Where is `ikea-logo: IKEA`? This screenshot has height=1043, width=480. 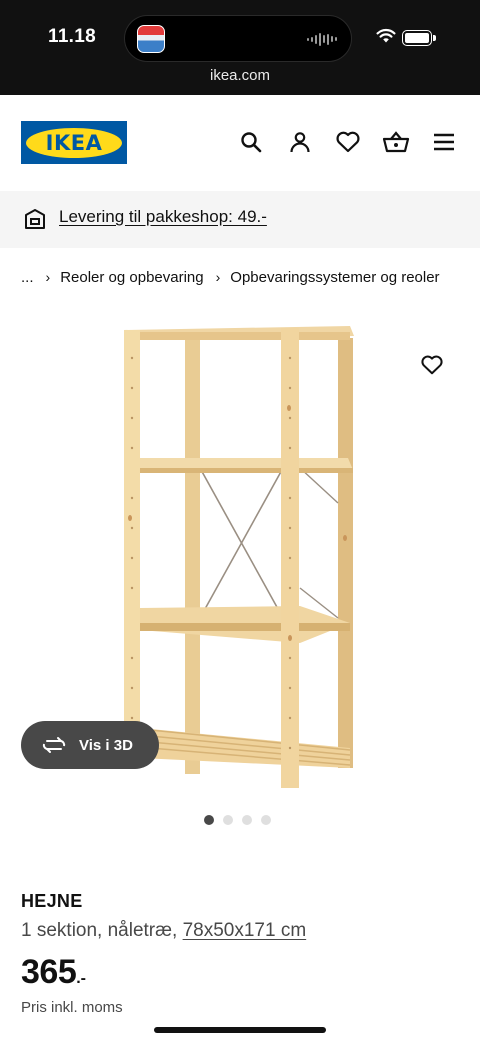 ikea-logo: IKEA is located at coordinates (74, 142).